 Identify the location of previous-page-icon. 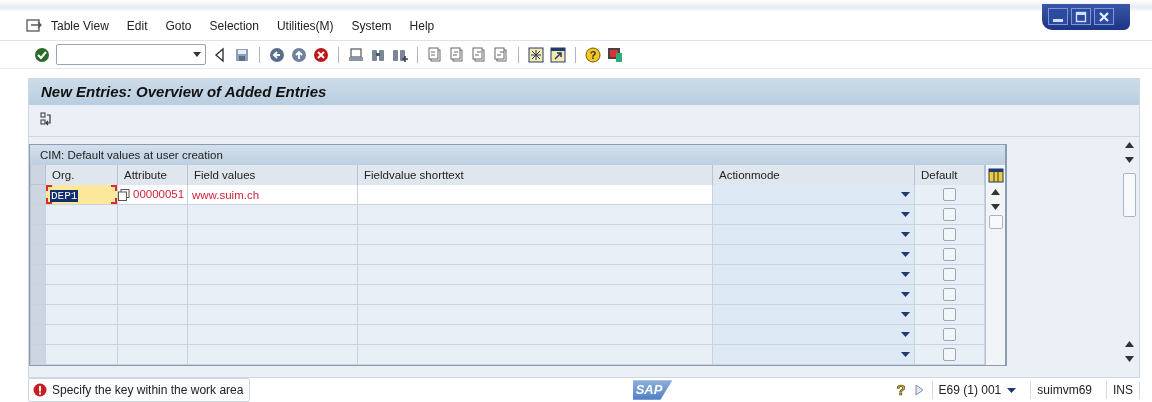
(457, 54).